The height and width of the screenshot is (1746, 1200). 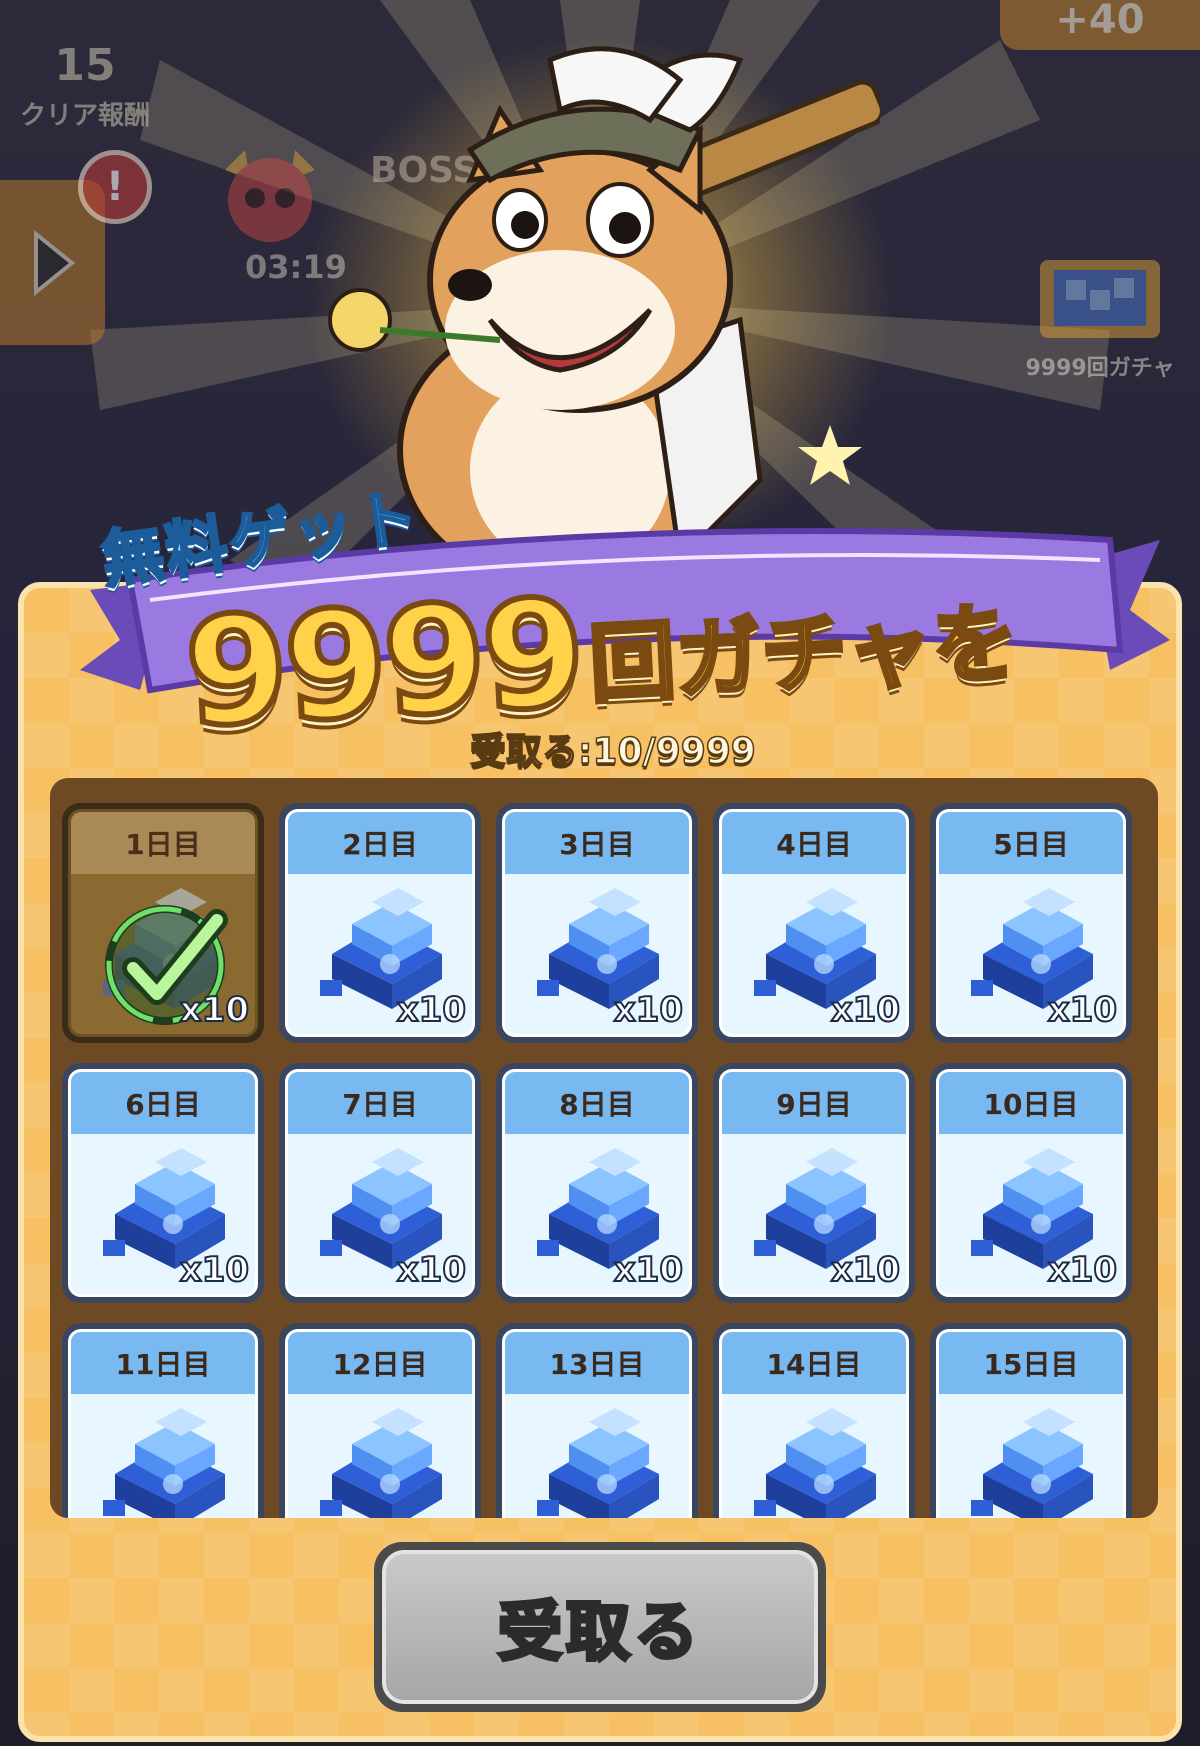 I want to click on day-card-body: 4日目 x10, so click(x=814, y=923).